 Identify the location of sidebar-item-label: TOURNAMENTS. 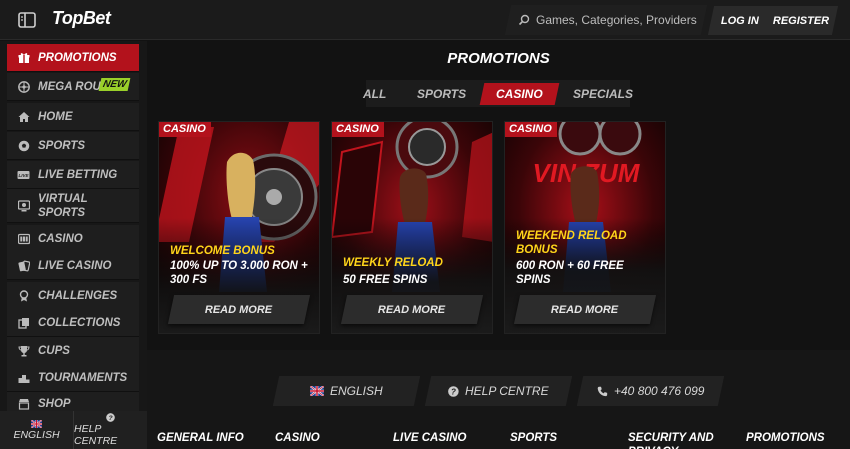
(83, 377).